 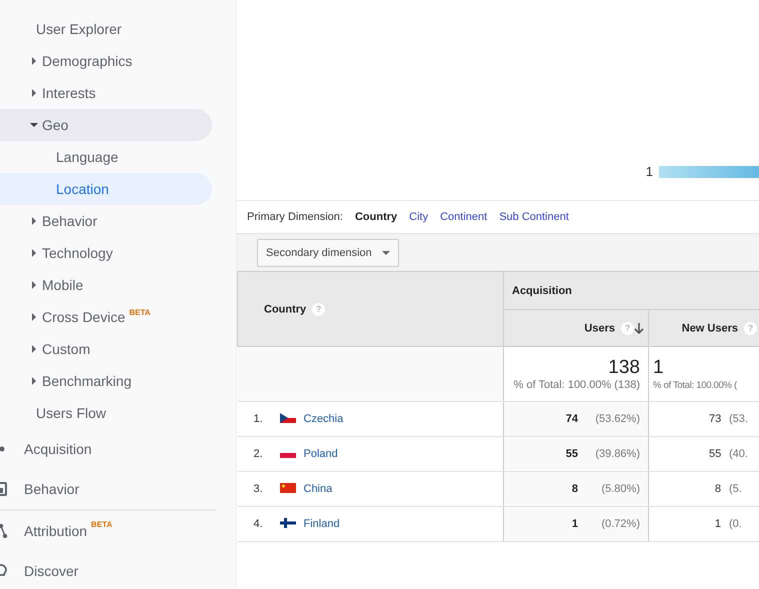 What do you see at coordinates (118, 449) in the screenshot?
I see `nav-section: Acquisition` at bounding box center [118, 449].